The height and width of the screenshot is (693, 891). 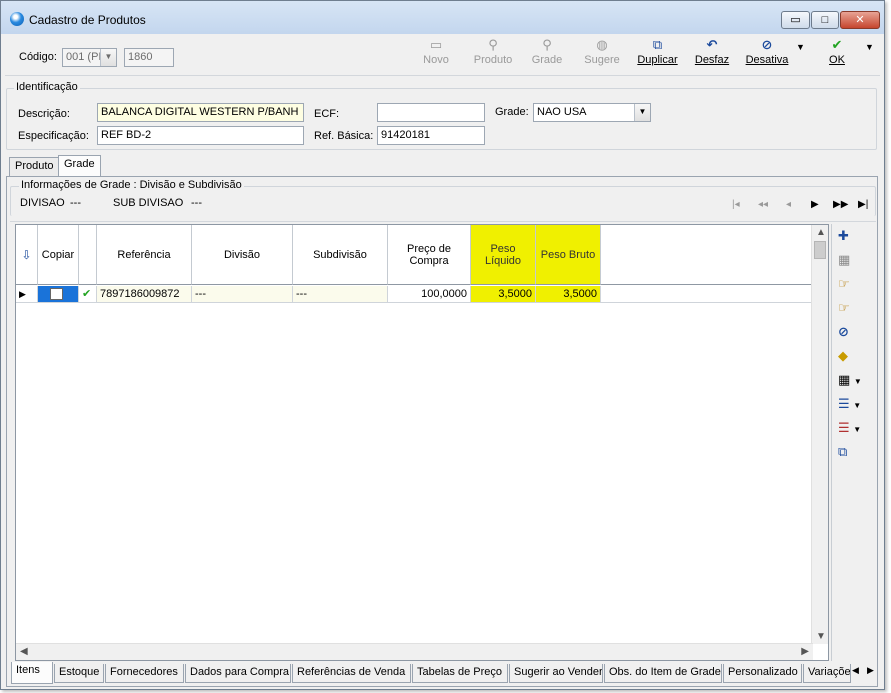 What do you see at coordinates (712, 54) in the screenshot?
I see `undo-button: ↶ Desfaz` at bounding box center [712, 54].